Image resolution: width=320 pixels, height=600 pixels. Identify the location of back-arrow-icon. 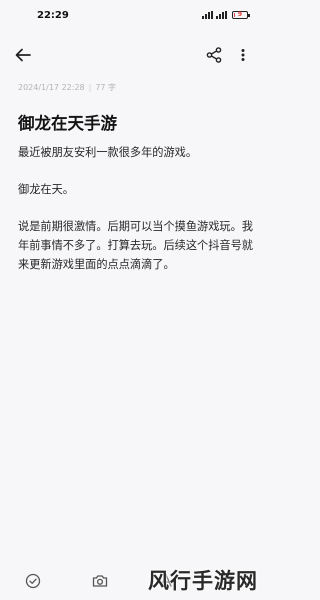
(23, 55).